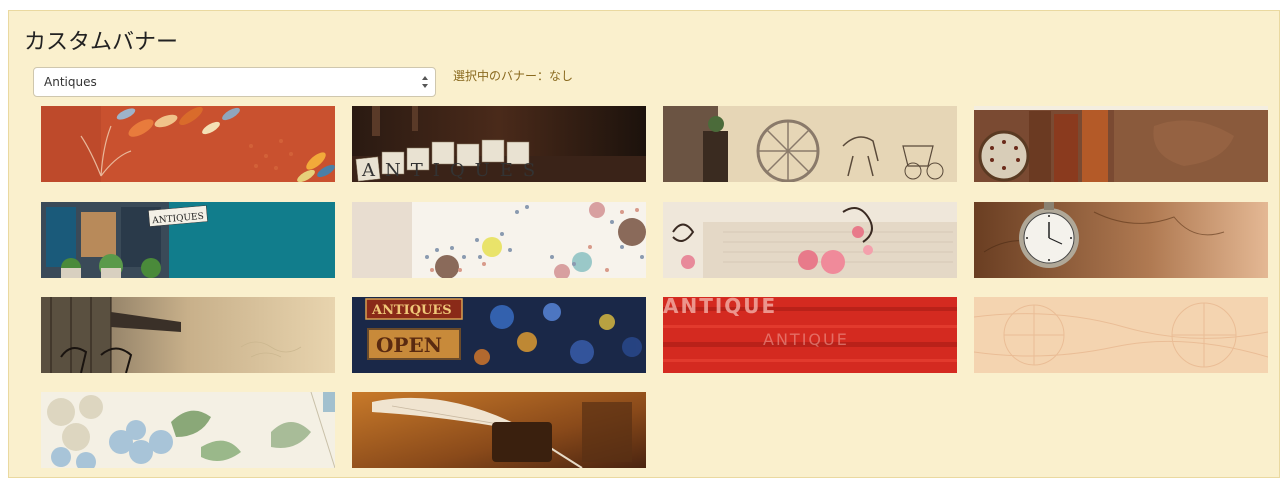 The height and width of the screenshot is (485, 1282). Describe the element at coordinates (411, 310) in the screenshot. I see `banner-10-text-top: ANTIQUES` at that location.